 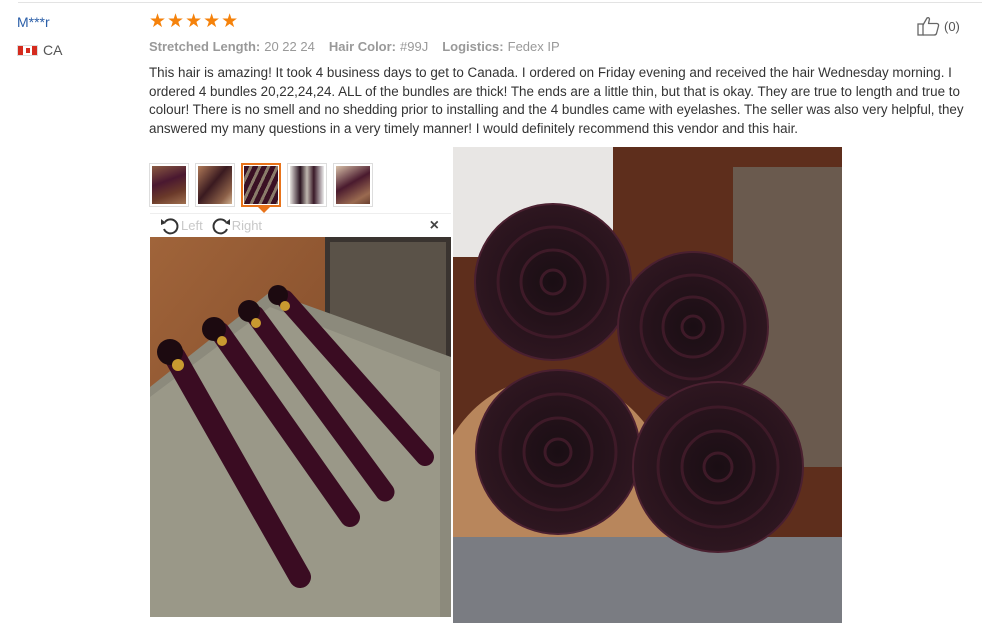 What do you see at coordinates (300, 225) in the screenshot?
I see `image-viewer-toolbar: Left Right ×` at bounding box center [300, 225].